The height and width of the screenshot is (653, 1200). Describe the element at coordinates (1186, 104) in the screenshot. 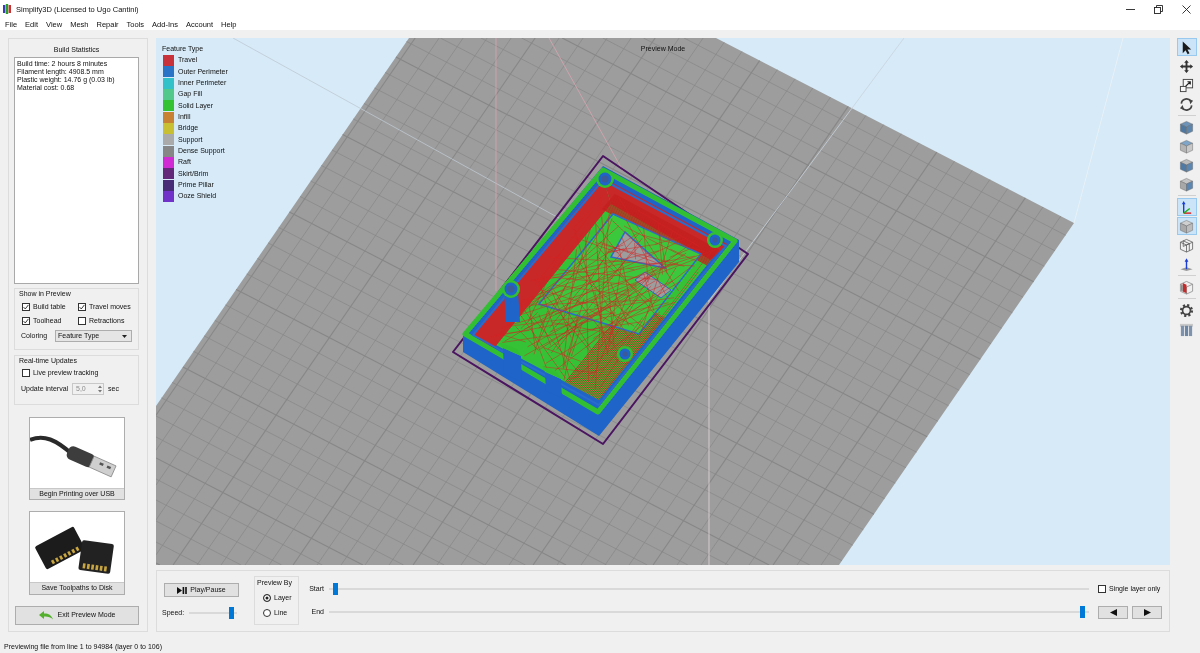

I see `rotate-icon` at that location.